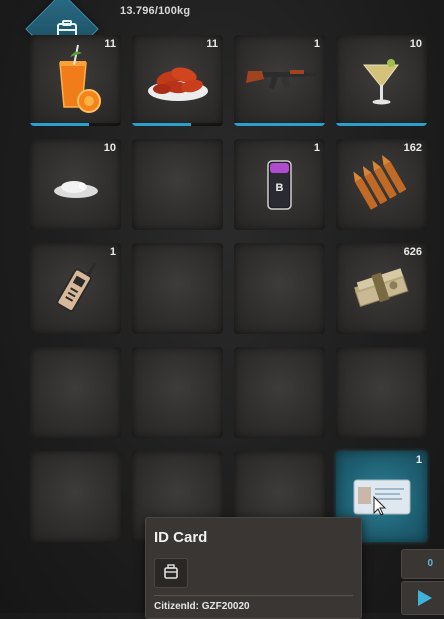 This screenshot has height=619, width=444. I want to click on assault-rifle-icon, so click(279, 80).